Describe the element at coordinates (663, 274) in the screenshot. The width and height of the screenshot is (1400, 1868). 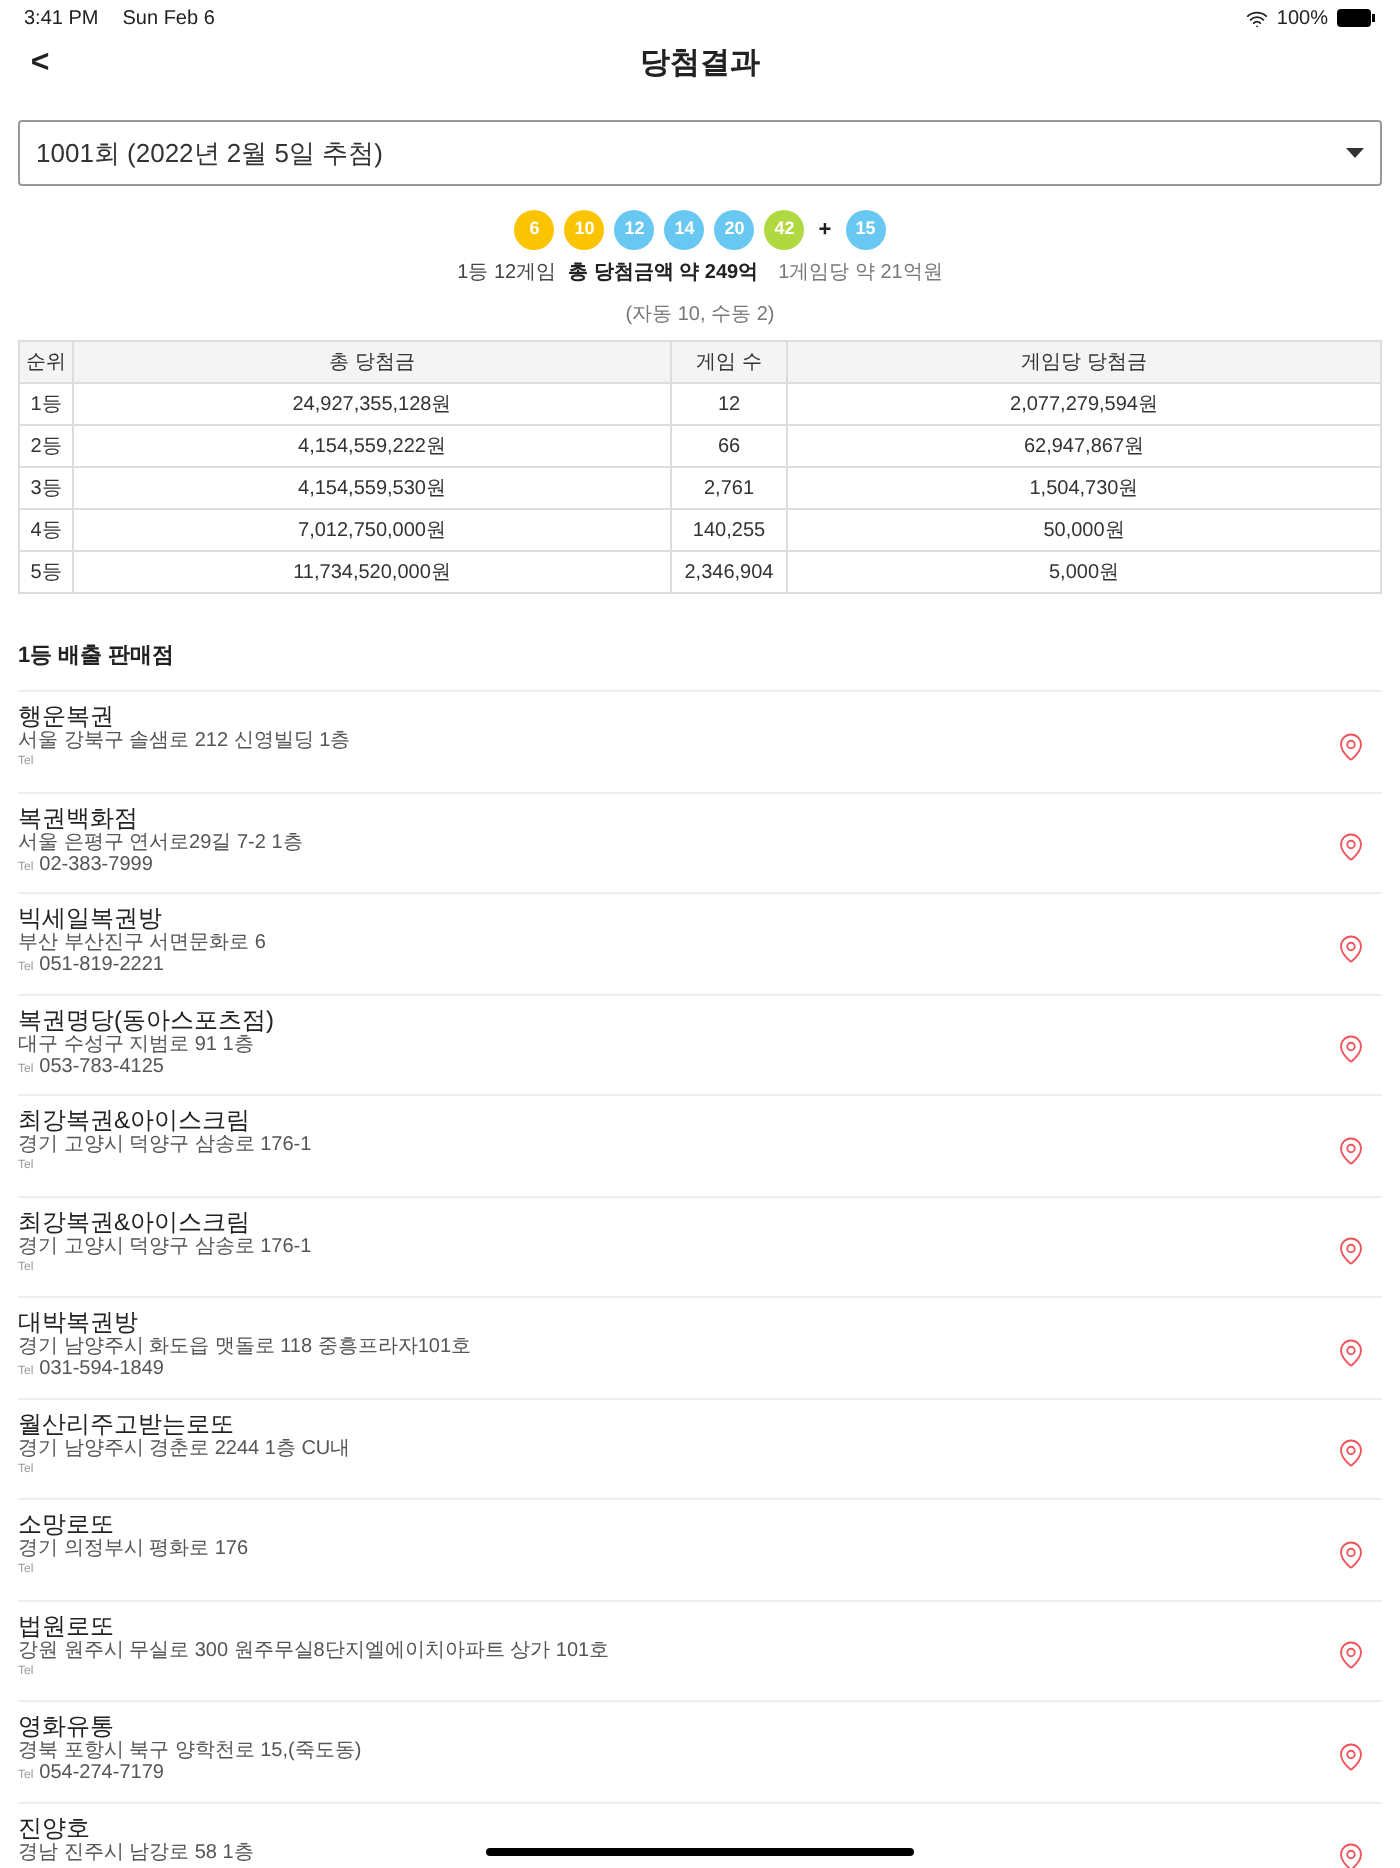
I see `total-prize: 총 당첨금액 약 249억` at that location.